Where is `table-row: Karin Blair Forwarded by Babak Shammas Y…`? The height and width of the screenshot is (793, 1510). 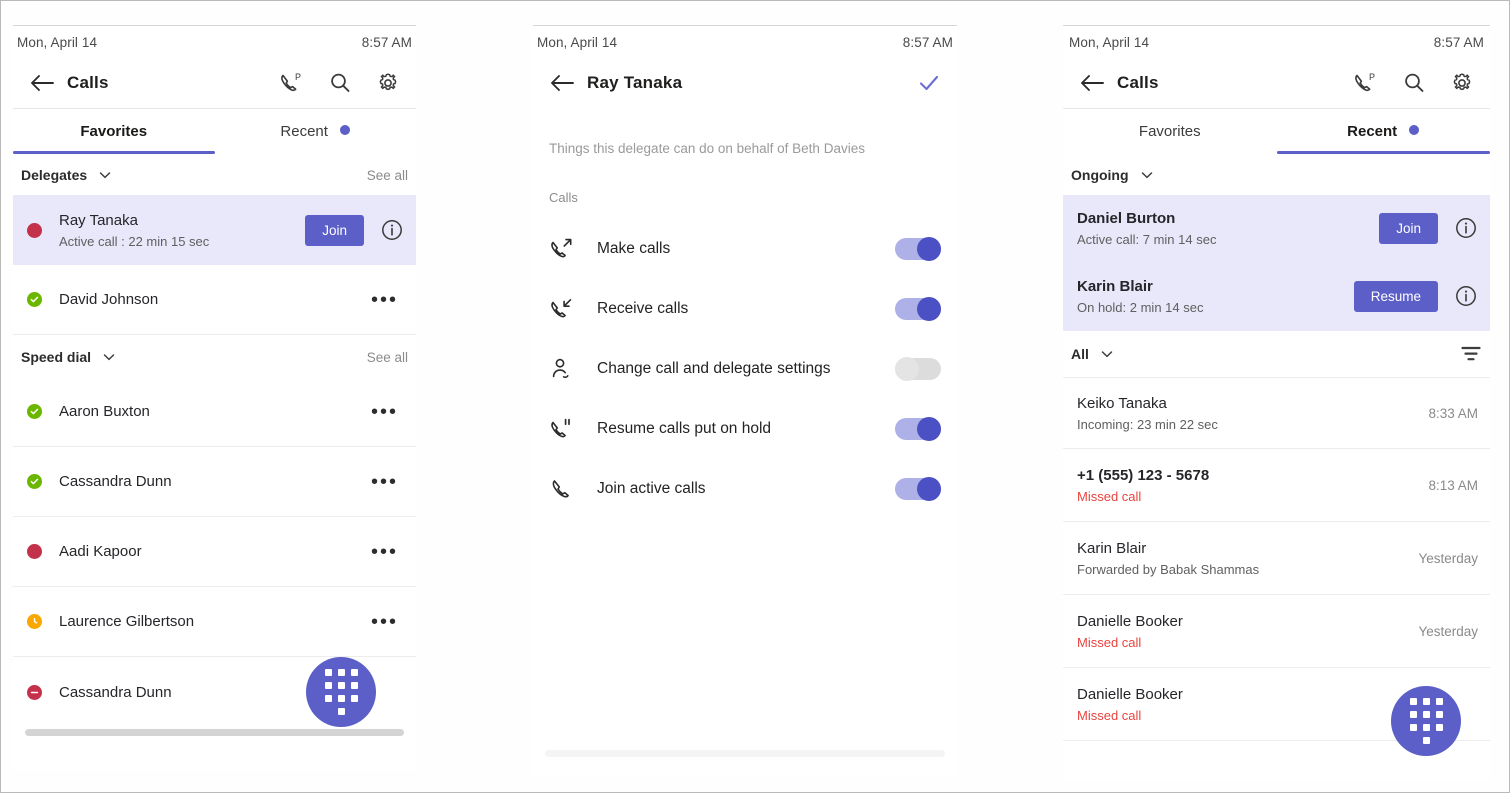 table-row: Karin Blair Forwarded by Babak Shammas Y… is located at coordinates (1276, 558).